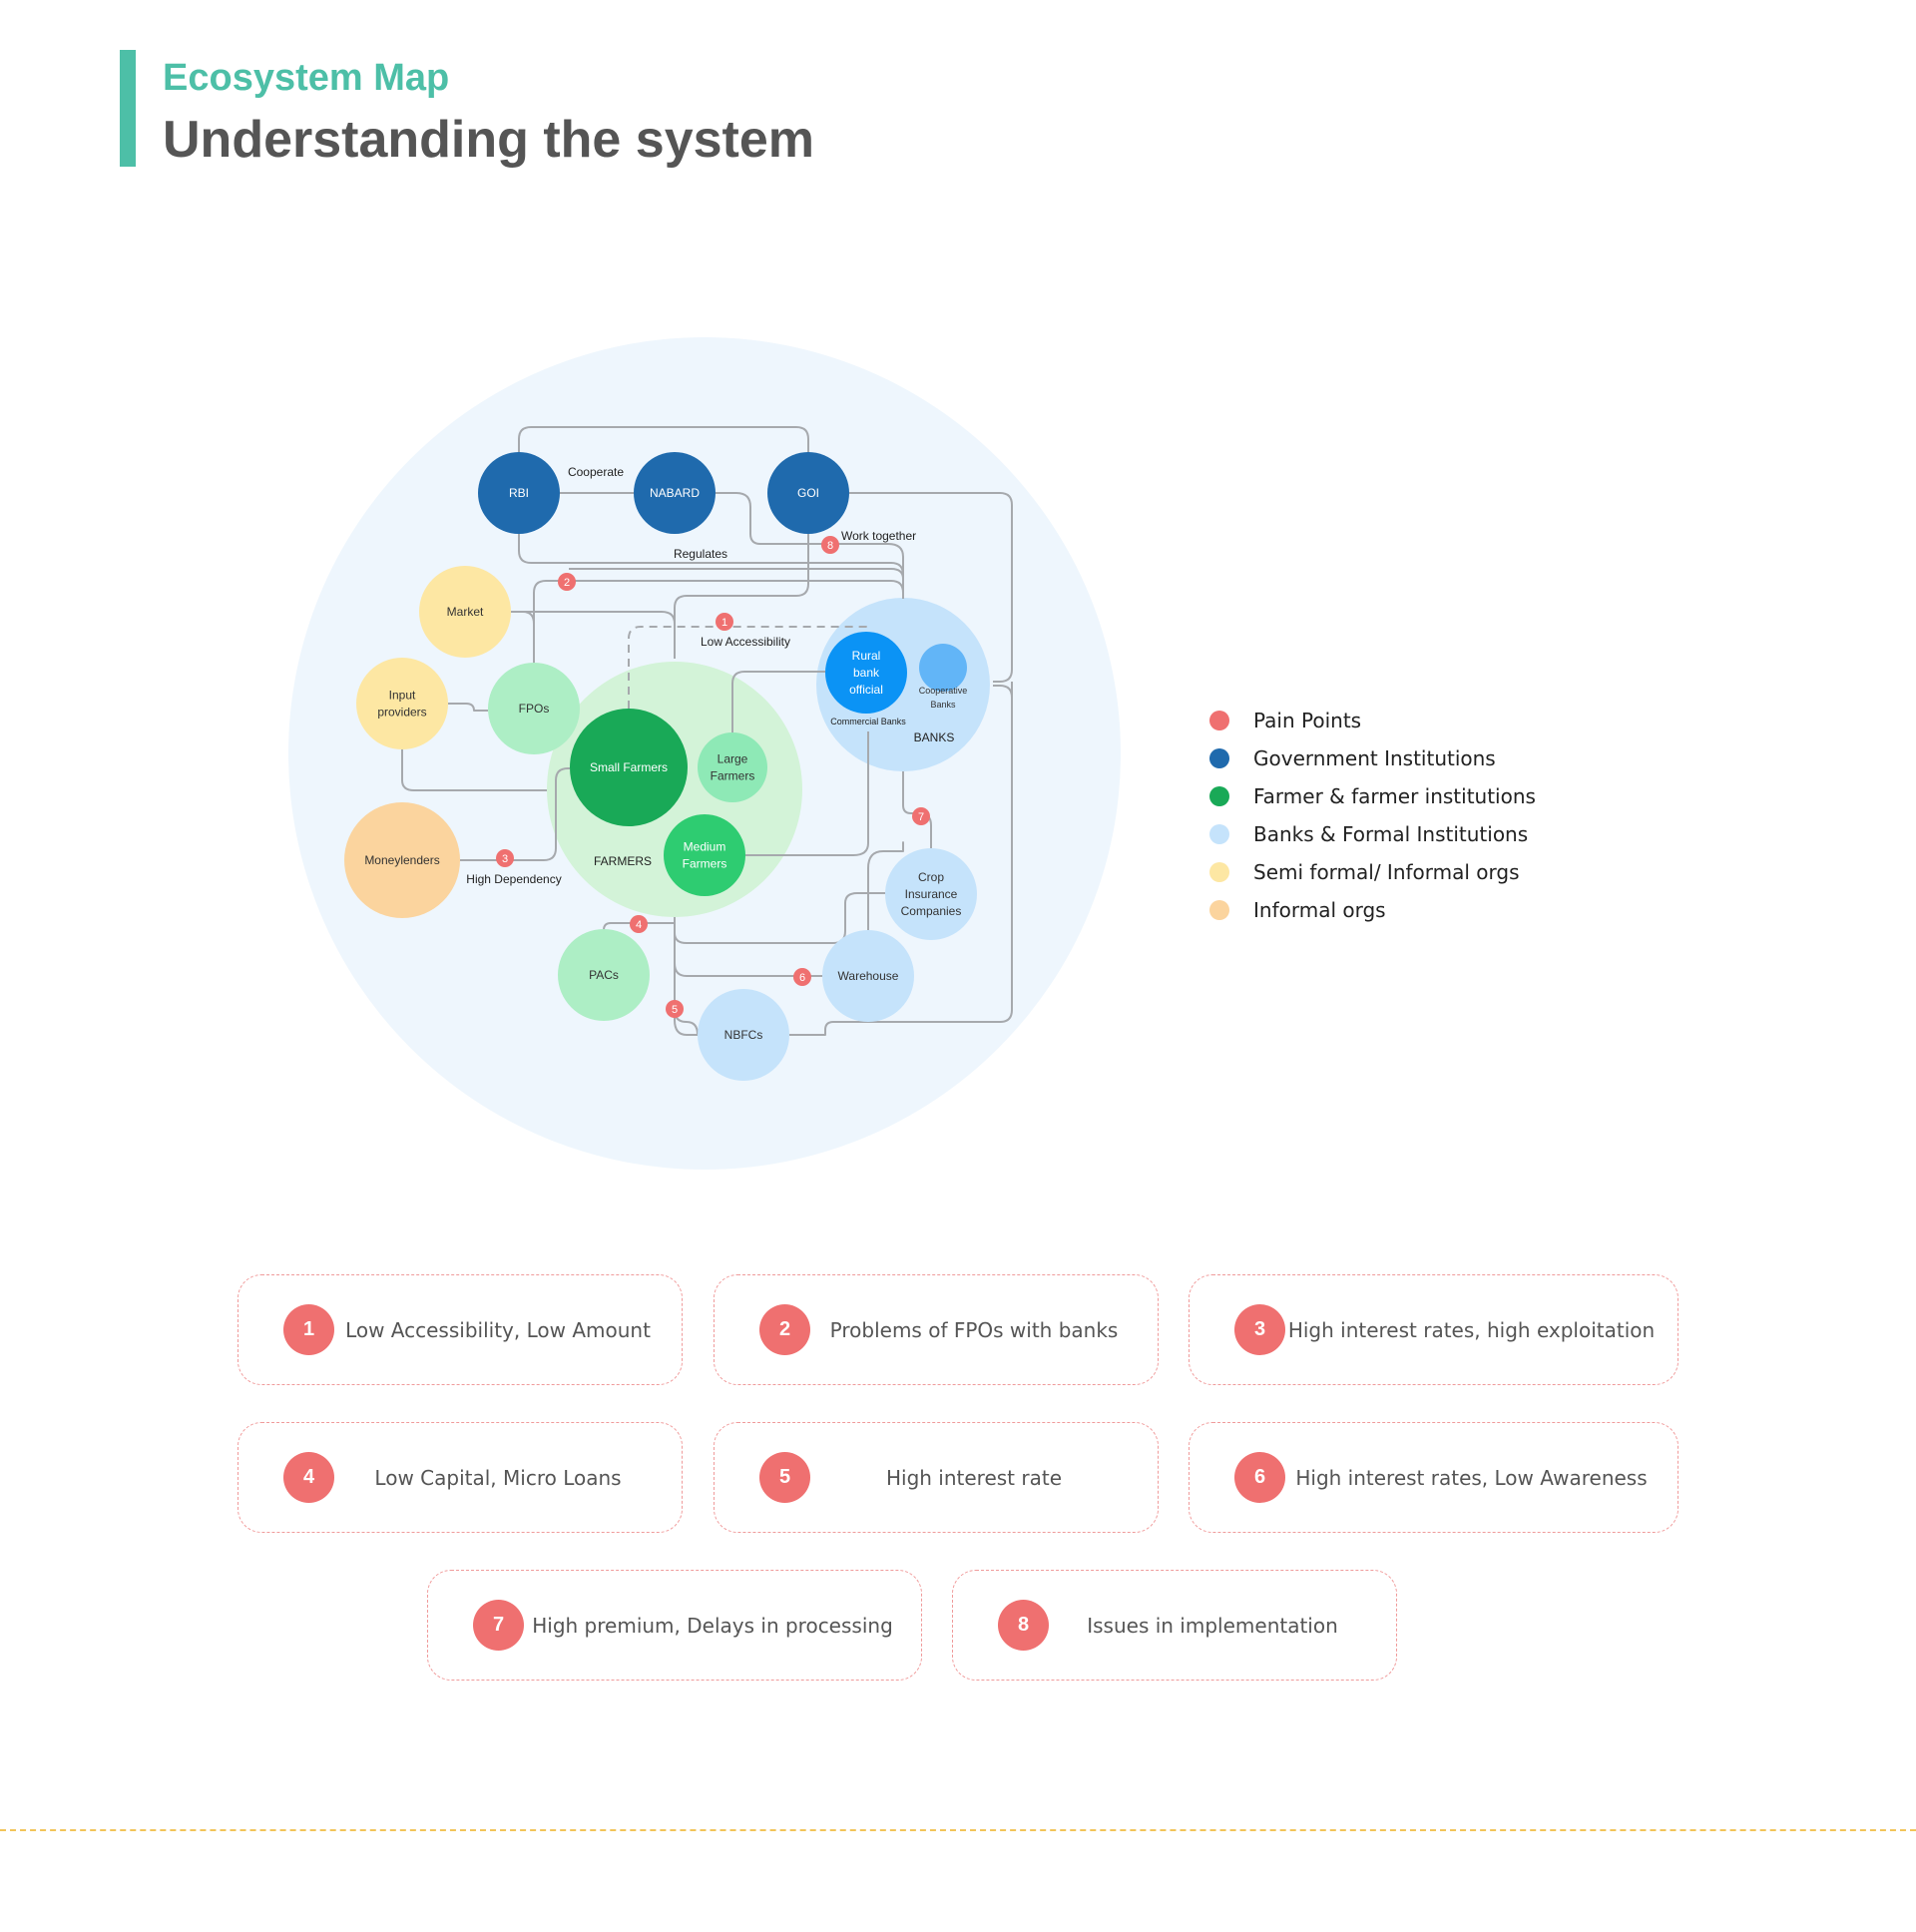 The width and height of the screenshot is (1916, 1932). What do you see at coordinates (943, 705) in the screenshot?
I see `node-label: Banks` at bounding box center [943, 705].